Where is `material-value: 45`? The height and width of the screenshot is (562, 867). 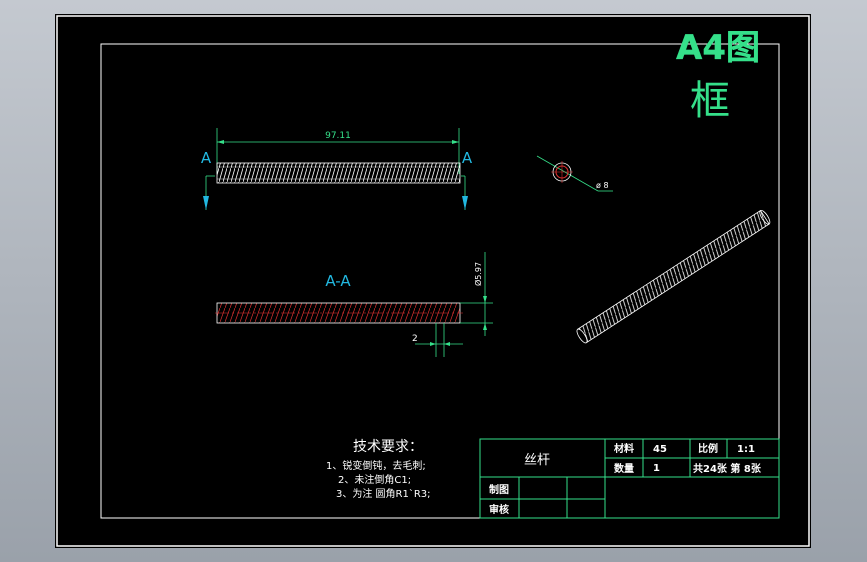 material-value: 45 is located at coordinates (660, 449).